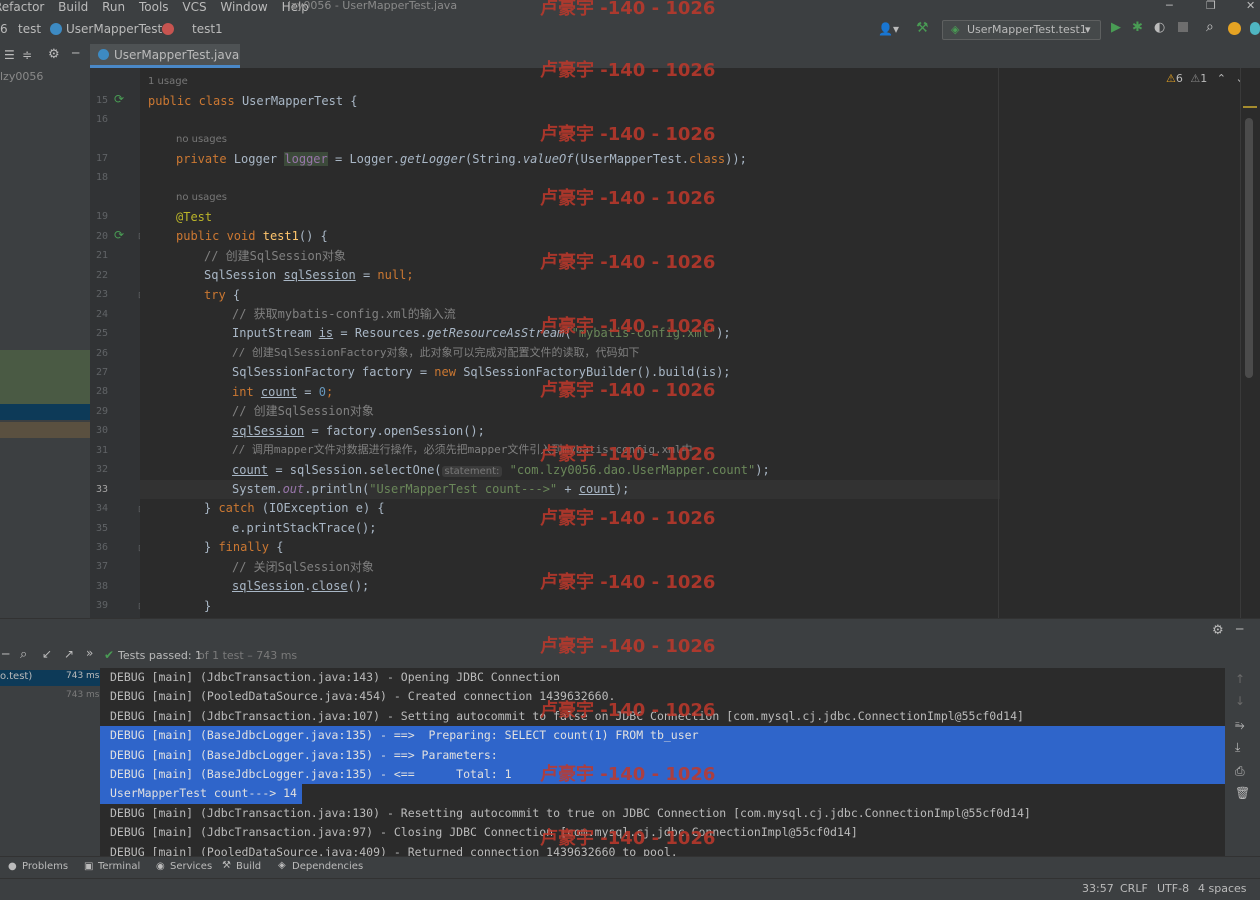  I want to click on code-line-24: // 获取mybatis-config.xml的输入流, so click(344, 314).